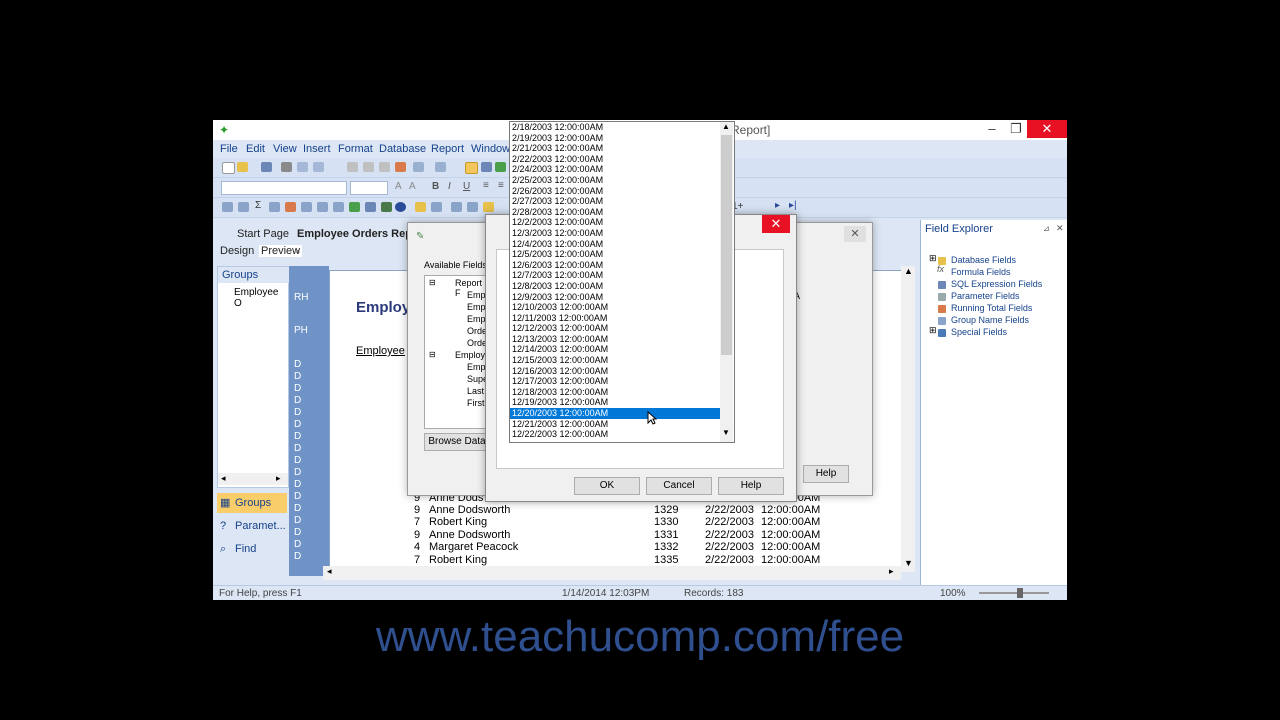 The height and width of the screenshot is (720, 1280). What do you see at coordinates (252, 503) in the screenshot?
I see `nav-groups-button: ▦ Groups` at bounding box center [252, 503].